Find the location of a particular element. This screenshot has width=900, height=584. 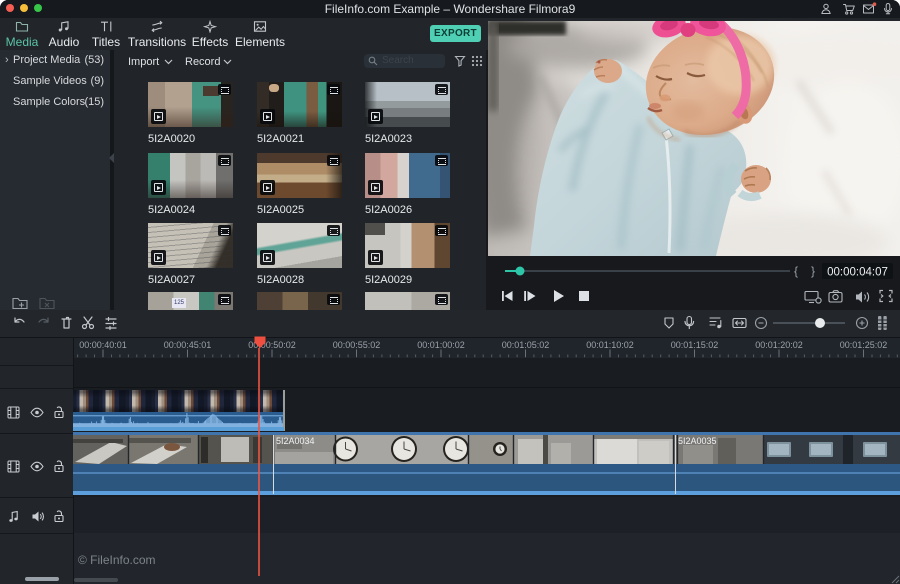

svg-text: 00:01:00:02 is located at coordinates (441, 345).